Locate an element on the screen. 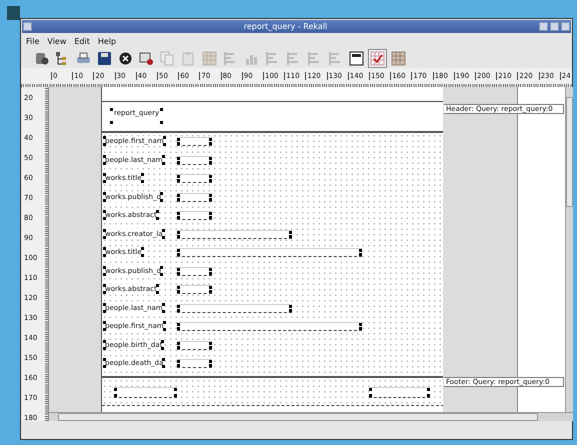 The height and width of the screenshot is (445, 577). menu-item: View is located at coordinates (57, 41).